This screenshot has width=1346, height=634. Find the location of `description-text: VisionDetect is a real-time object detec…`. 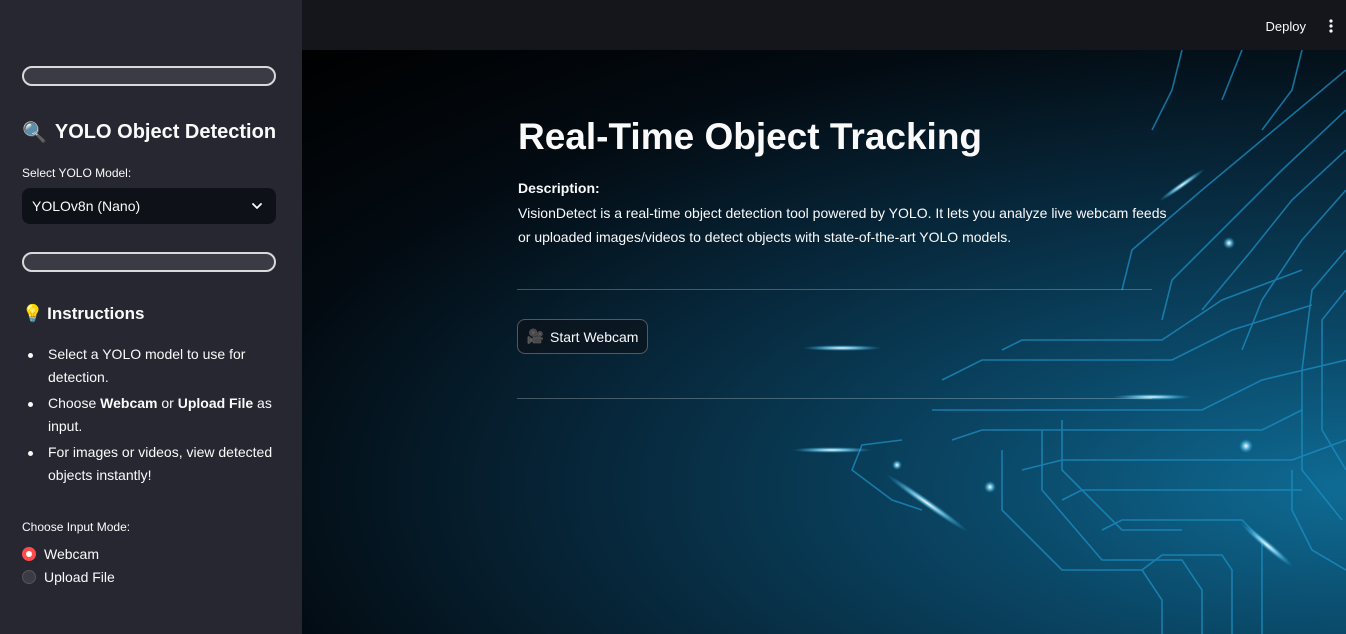

description-text: VisionDetect is a real-time object detec… is located at coordinates (842, 225).